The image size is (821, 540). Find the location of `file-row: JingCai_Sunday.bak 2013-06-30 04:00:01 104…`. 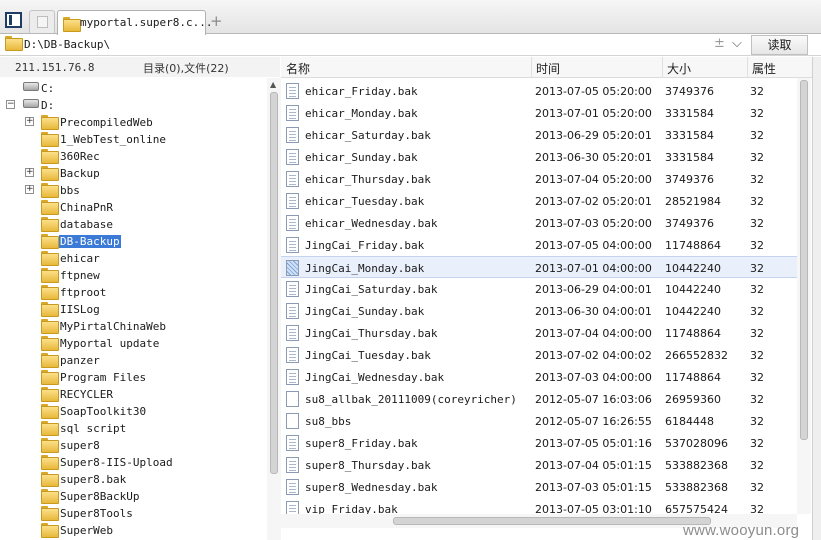

file-row: JingCai_Sunday.bak 2013-06-30 04:00:01 104… is located at coordinates (539, 311).